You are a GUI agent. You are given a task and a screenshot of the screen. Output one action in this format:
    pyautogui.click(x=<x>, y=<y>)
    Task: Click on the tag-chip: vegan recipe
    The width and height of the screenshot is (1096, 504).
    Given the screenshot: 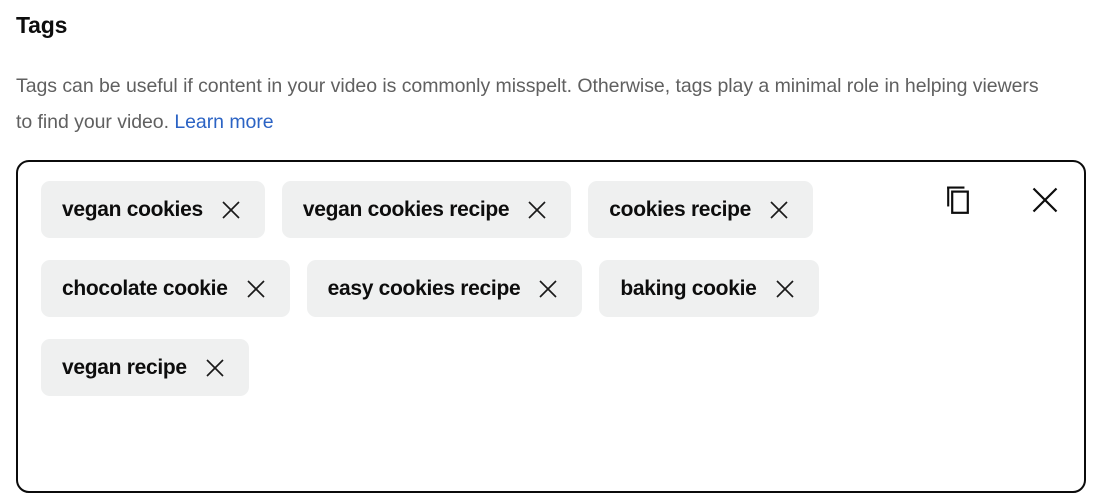 What is the action you would take?
    pyautogui.click(x=145, y=367)
    